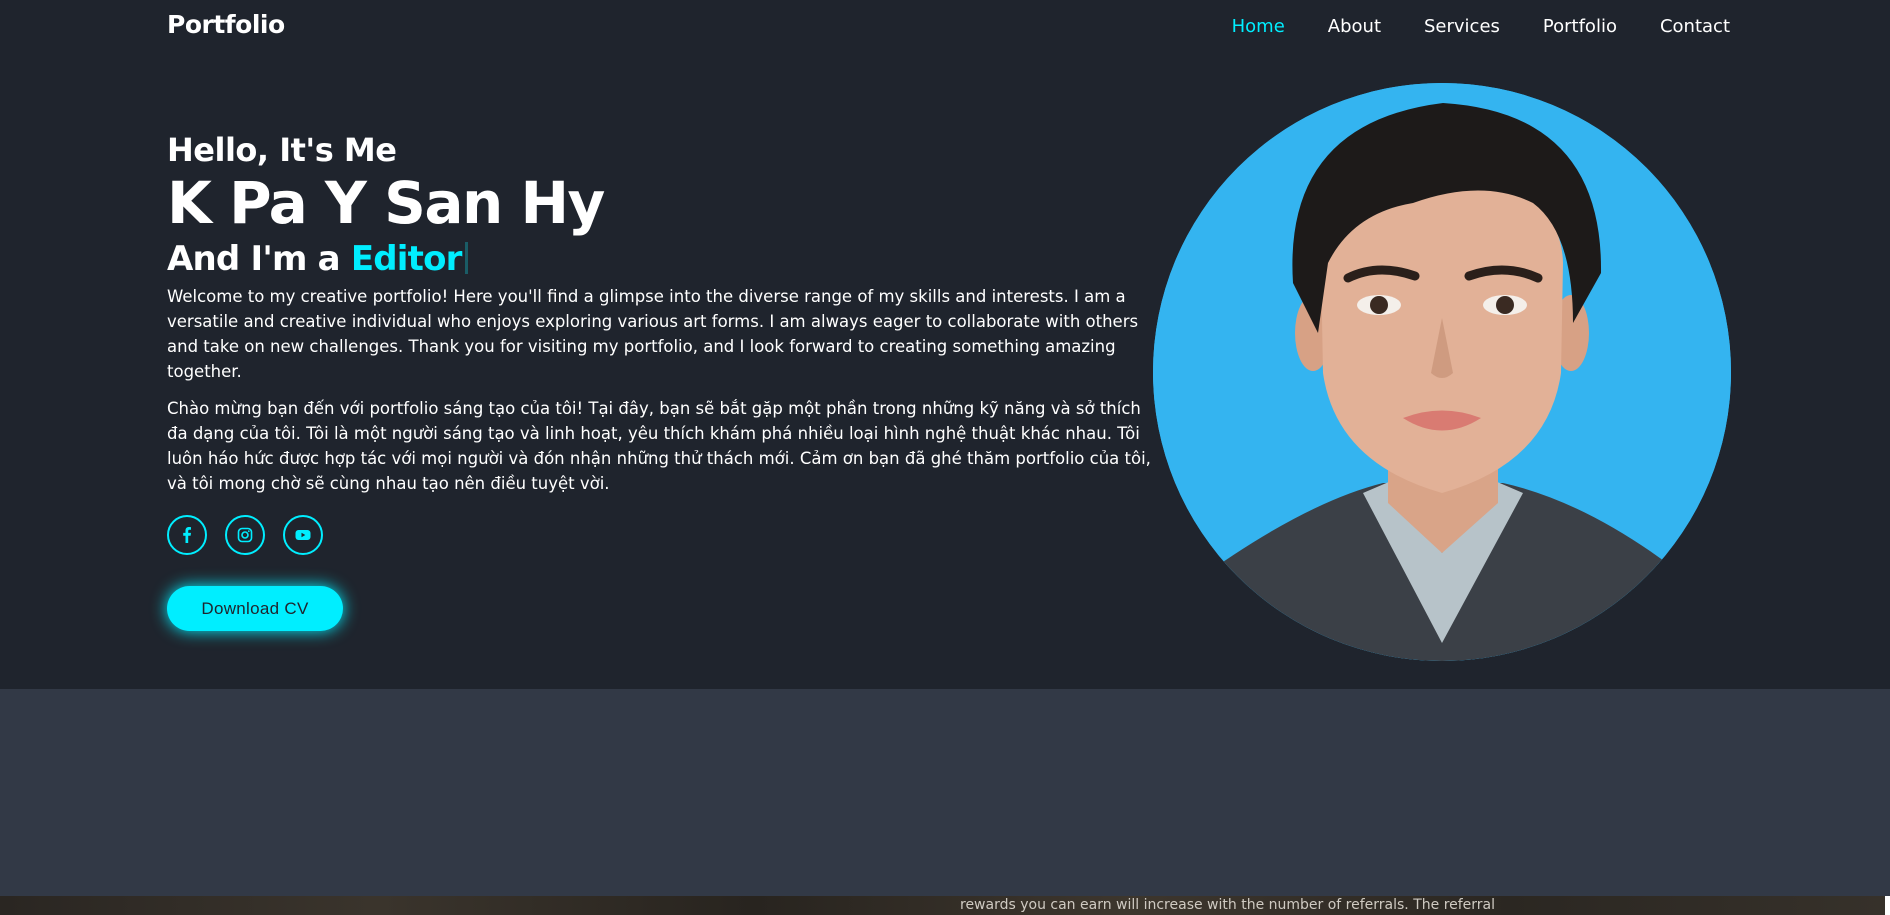  What do you see at coordinates (1258, 26) in the screenshot?
I see `nav-home: Home` at bounding box center [1258, 26].